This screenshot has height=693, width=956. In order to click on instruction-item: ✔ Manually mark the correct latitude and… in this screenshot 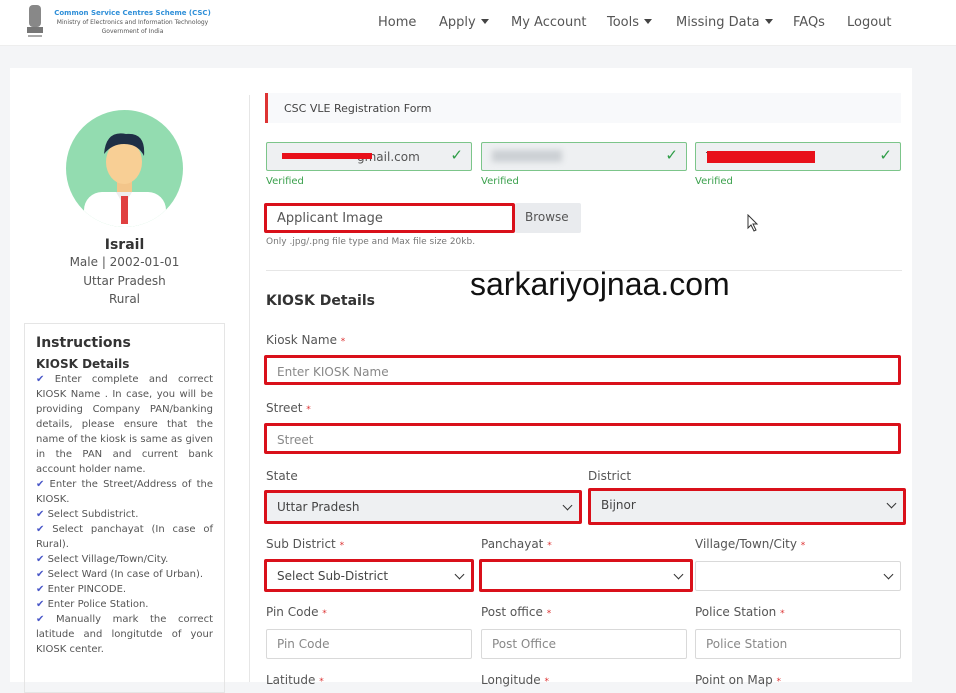, I will do `click(124, 634)`.